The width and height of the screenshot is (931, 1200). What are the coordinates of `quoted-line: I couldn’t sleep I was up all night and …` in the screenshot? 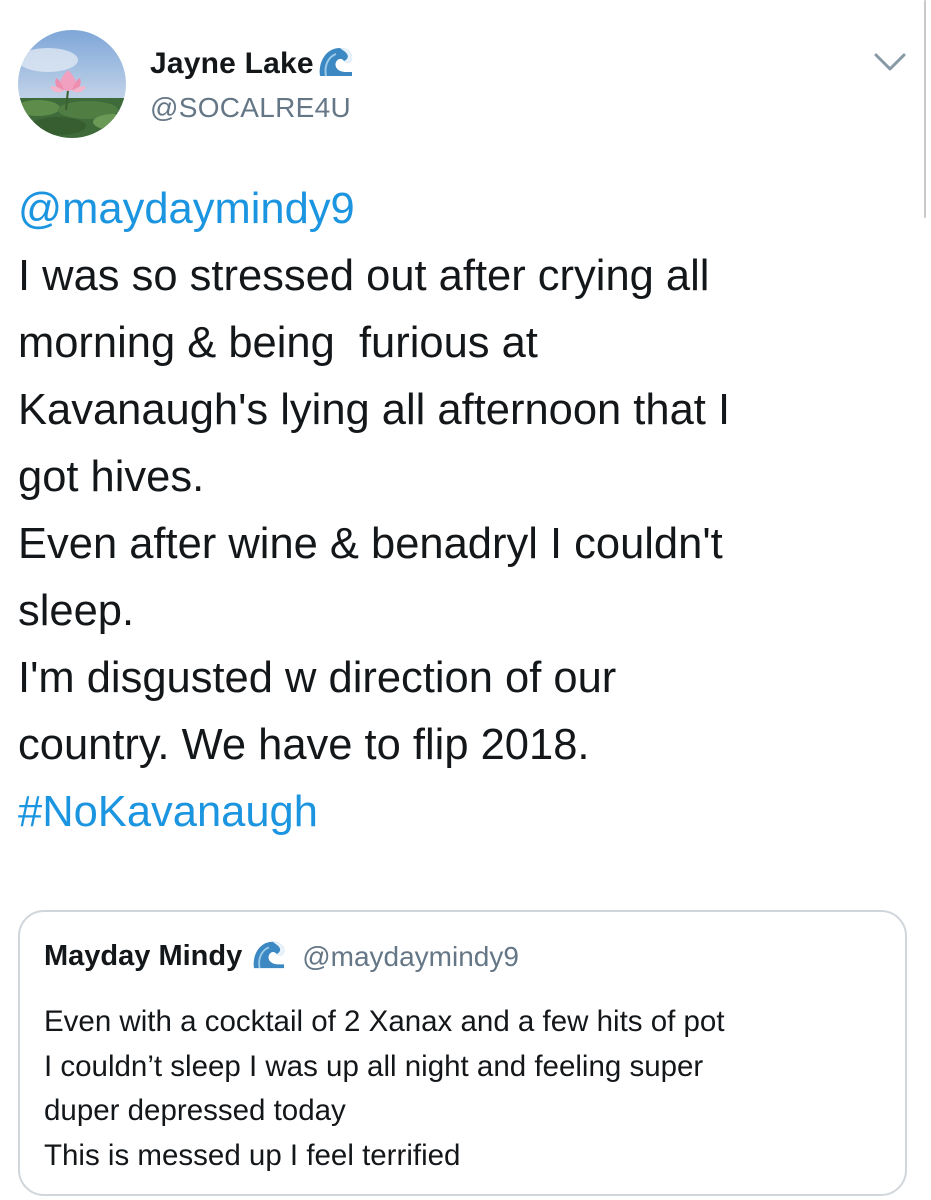 It's located at (374, 1066).